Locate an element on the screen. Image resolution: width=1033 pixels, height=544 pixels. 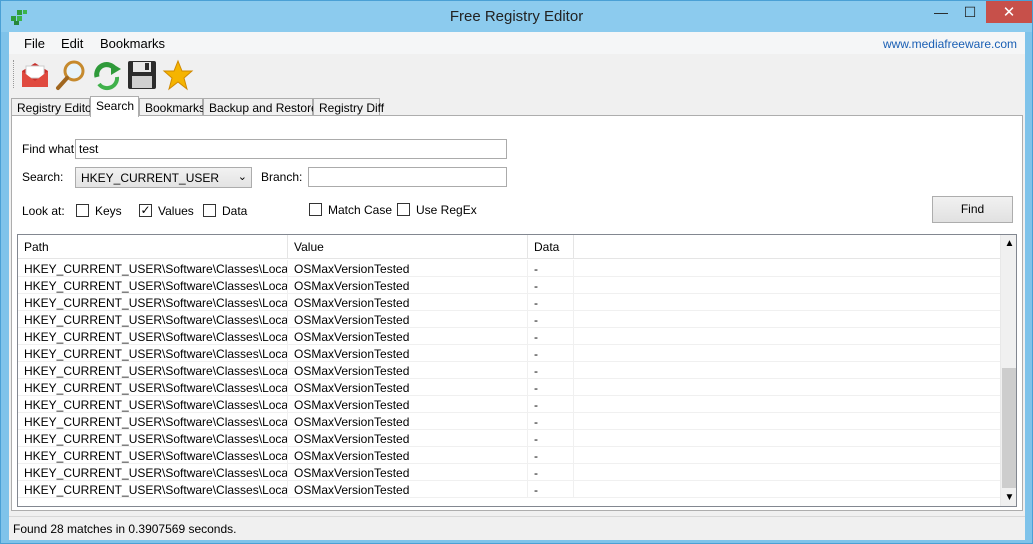
search-hive-select: HKEY_CURRENT_USER ⌄ is located at coordinates (163, 177).